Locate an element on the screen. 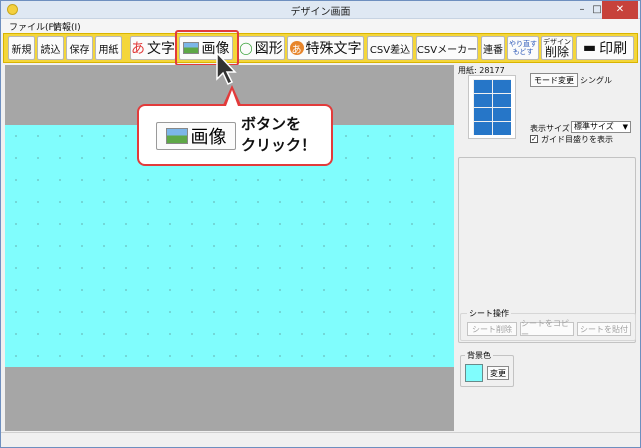  display-size-value: 標準サイズ is located at coordinates (594, 126).